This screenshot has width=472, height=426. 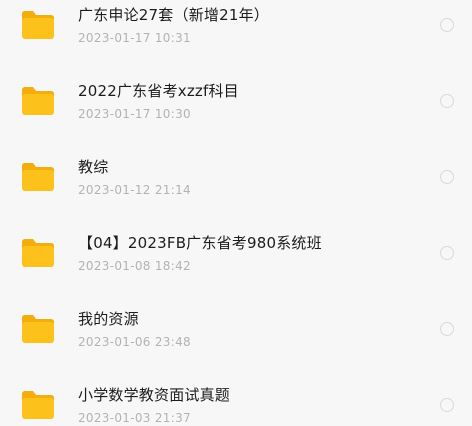 What do you see at coordinates (93, 167) in the screenshot?
I see `file-name: 教综` at bounding box center [93, 167].